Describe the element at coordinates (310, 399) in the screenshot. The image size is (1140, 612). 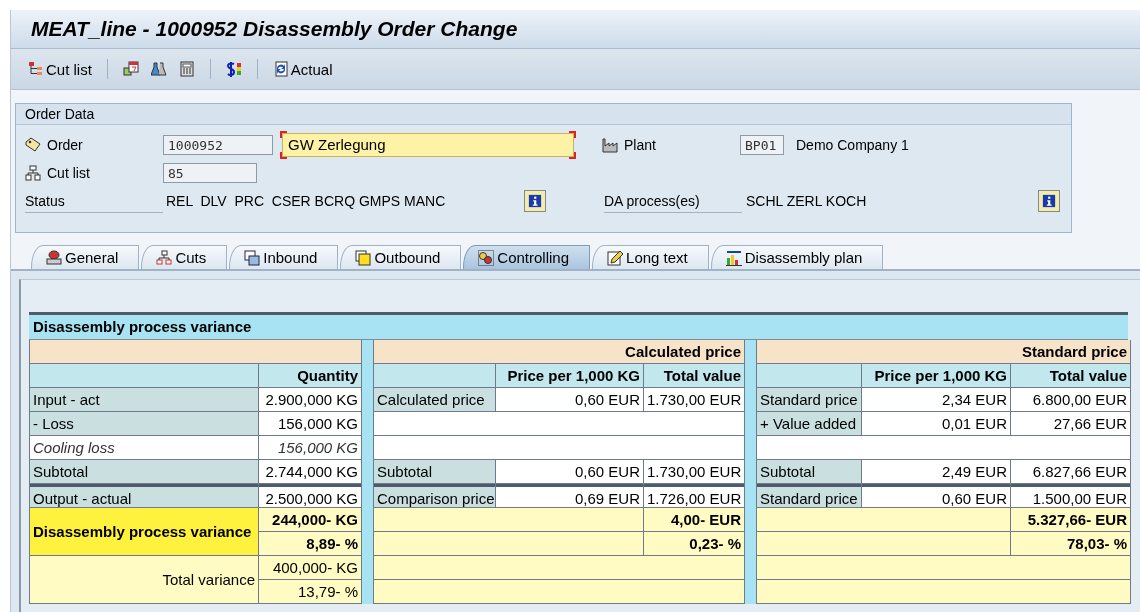
I see `table-cell: 2.900,000 KG` at that location.